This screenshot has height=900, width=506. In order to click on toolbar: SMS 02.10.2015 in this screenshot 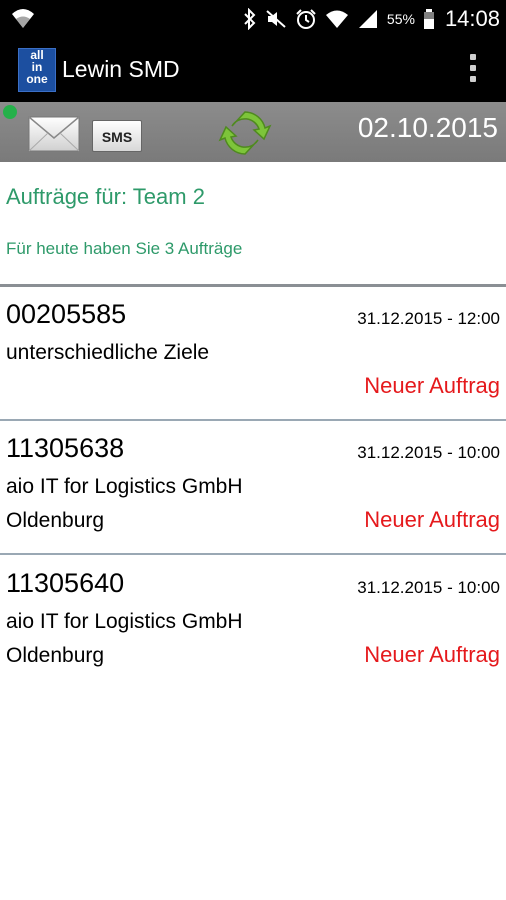, I will do `click(253, 132)`.